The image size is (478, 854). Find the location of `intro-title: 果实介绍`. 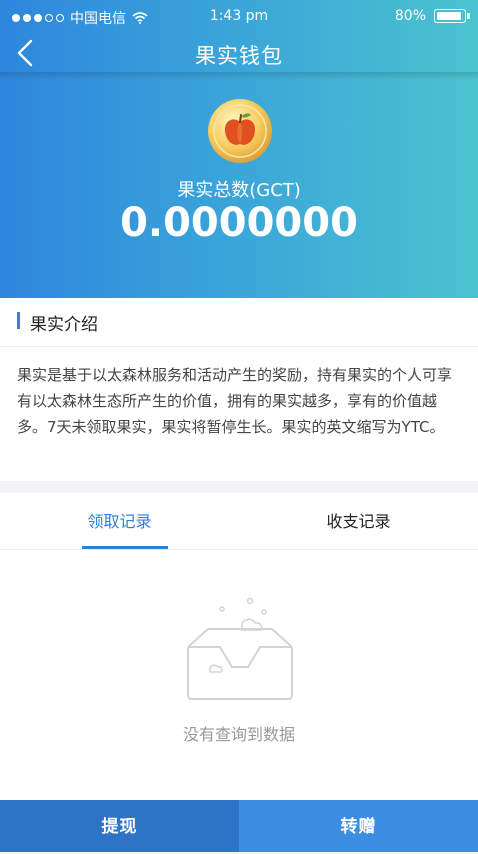

intro-title: 果实介绍 is located at coordinates (64, 325).